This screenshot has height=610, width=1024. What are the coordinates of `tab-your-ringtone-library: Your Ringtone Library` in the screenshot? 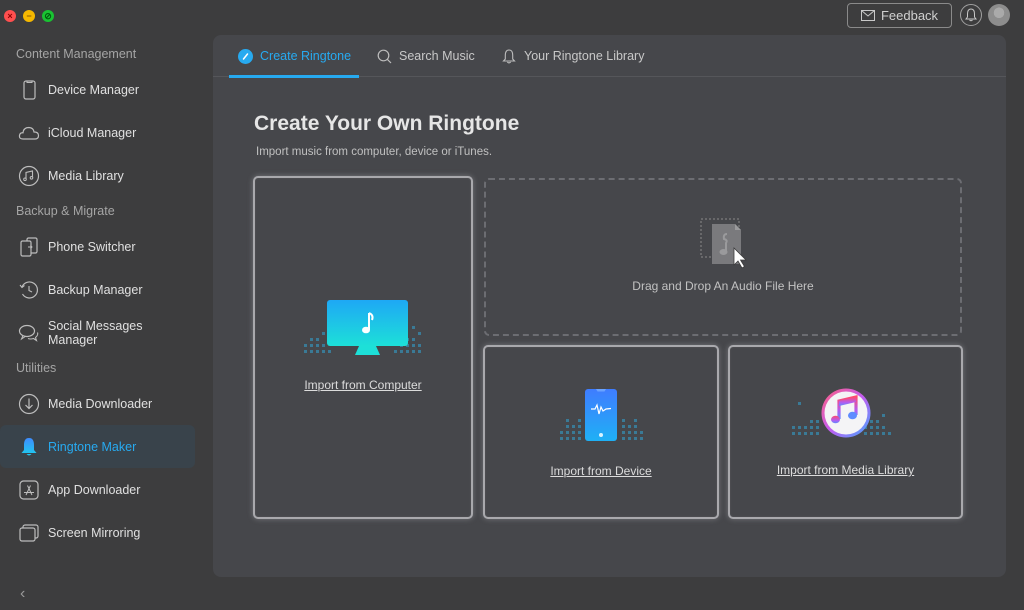 It's located at (572, 56).